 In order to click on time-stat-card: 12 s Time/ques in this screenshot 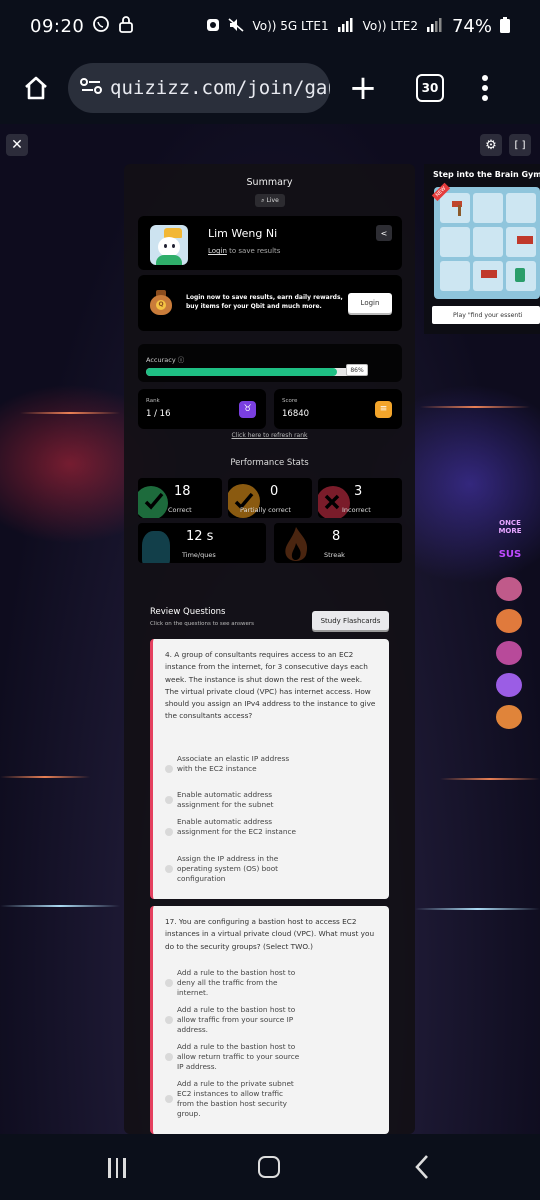, I will do `click(202, 543)`.